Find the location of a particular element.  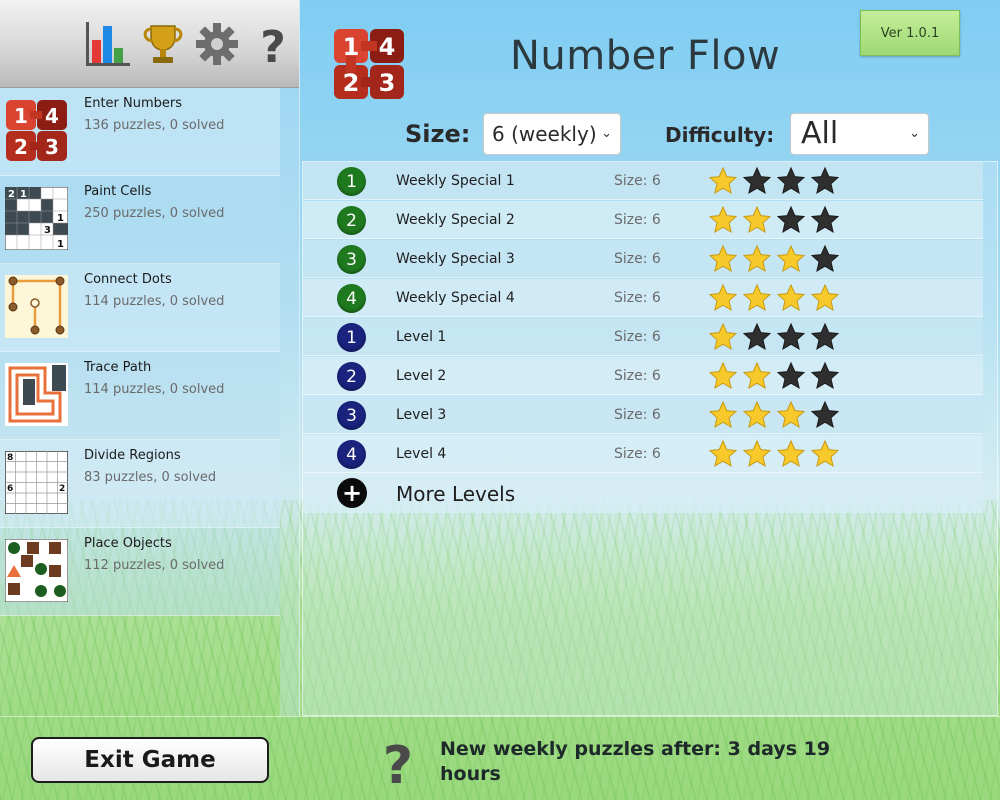

enter-numbers-icon: 1 4 2 3 is located at coordinates (36, 130).